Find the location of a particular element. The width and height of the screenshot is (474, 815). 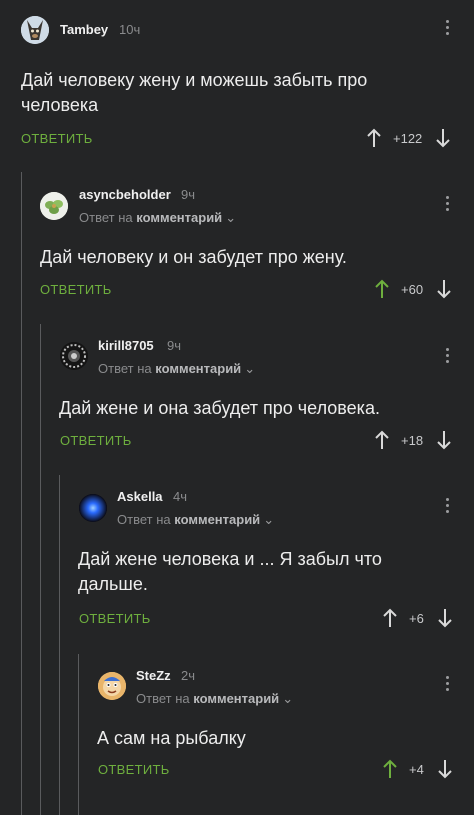

rating-count: +122 is located at coordinates (408, 138).